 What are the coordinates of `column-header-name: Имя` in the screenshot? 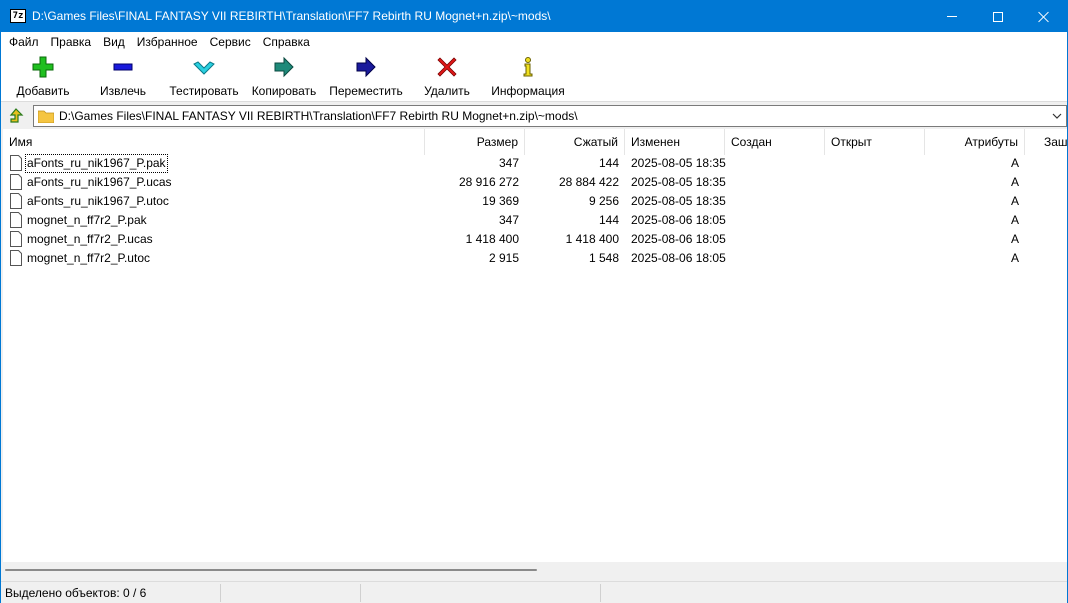 It's located at (214, 142).